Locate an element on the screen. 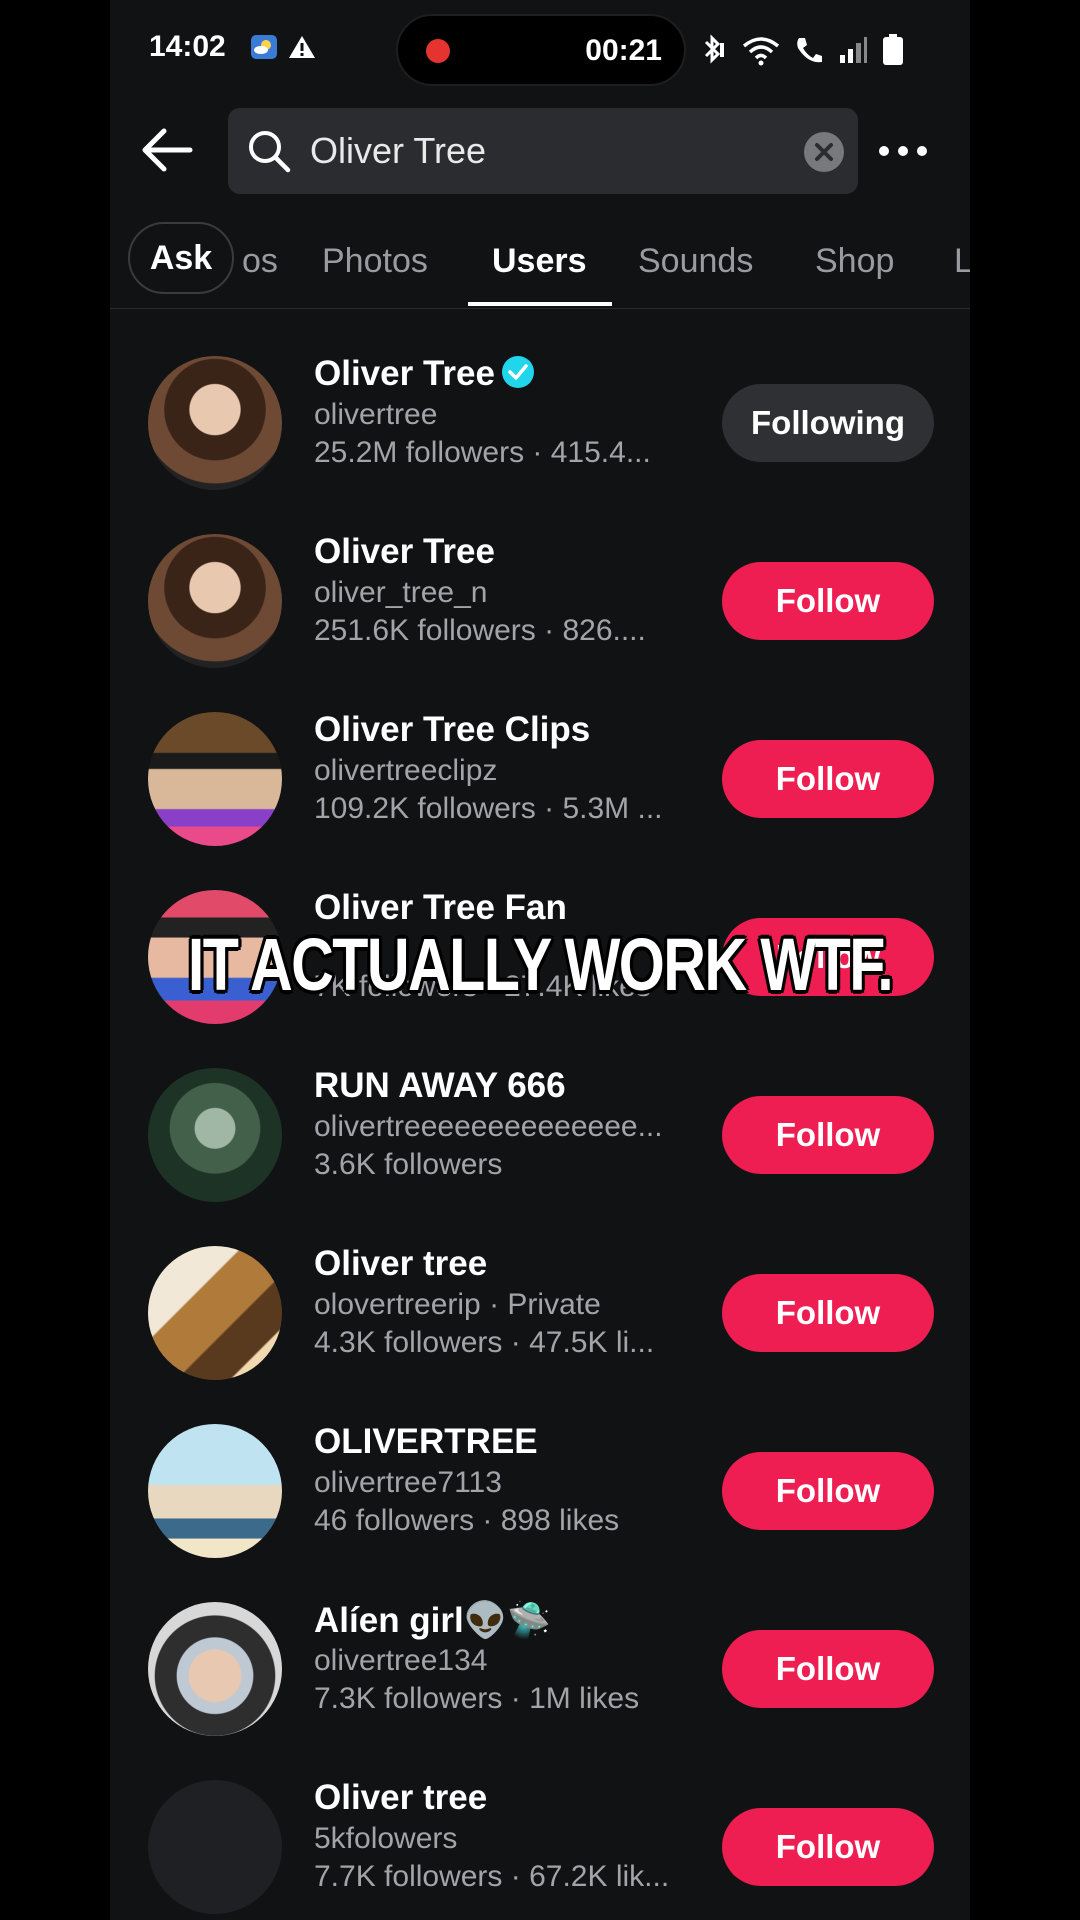 Image resolution: width=1080 pixels, height=1920 pixels. wifi-icon is located at coordinates (761, 51).